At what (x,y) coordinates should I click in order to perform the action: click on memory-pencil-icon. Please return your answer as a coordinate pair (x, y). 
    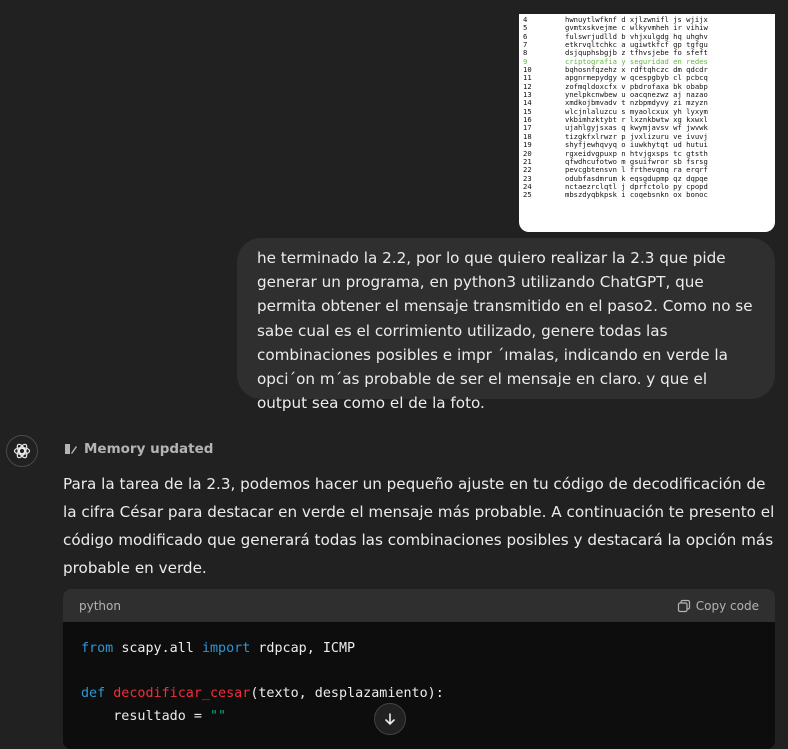
    Looking at the image, I should click on (71, 449).